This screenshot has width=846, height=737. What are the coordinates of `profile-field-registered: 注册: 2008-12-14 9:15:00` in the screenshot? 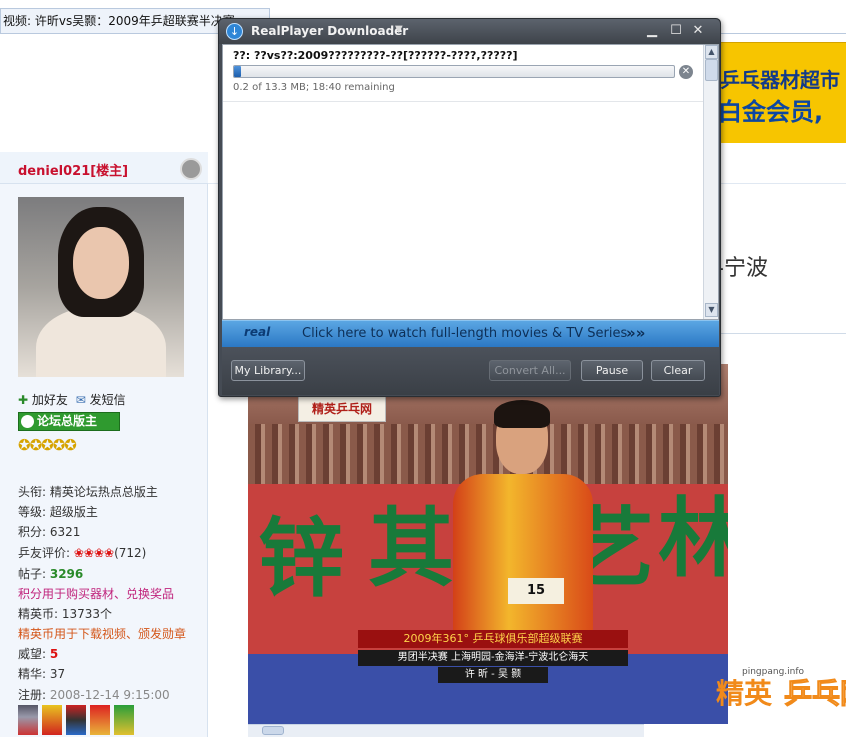 It's located at (94, 694).